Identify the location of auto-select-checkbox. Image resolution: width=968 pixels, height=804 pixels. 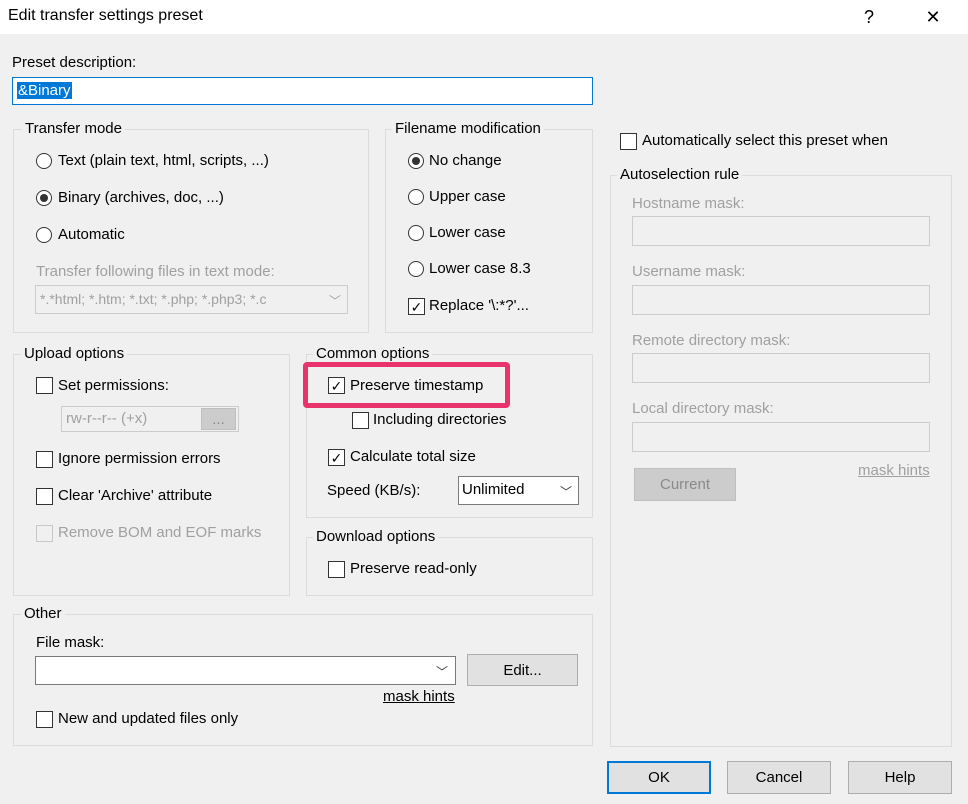
(628, 141).